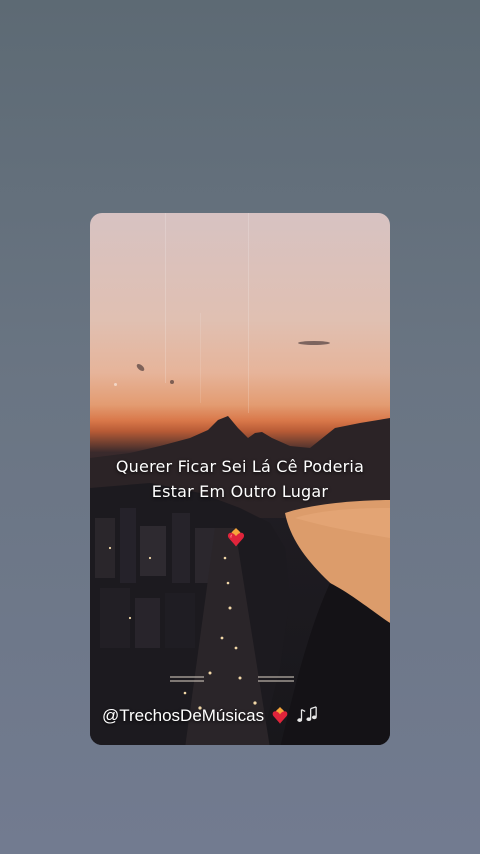  Describe the element at coordinates (183, 716) in the screenshot. I see `creator-handle: @TrechosDeMúsicas` at that location.